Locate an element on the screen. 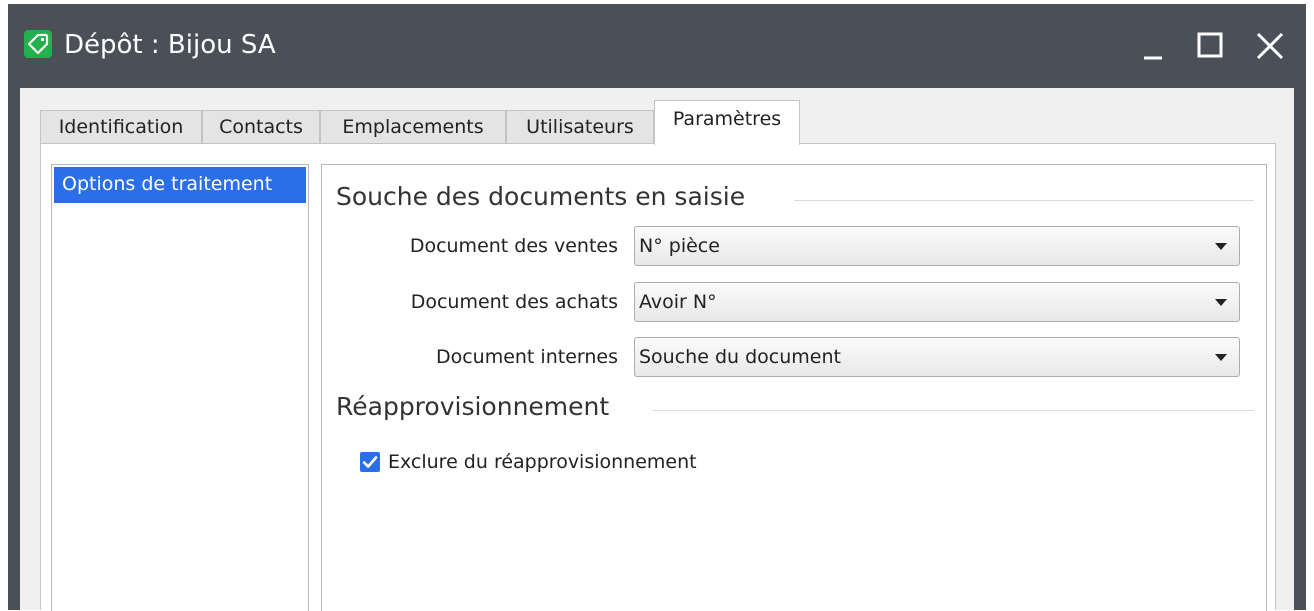 Image resolution: width=1314 pixels, height=611 pixels. maximize-icon is located at coordinates (1210, 45).